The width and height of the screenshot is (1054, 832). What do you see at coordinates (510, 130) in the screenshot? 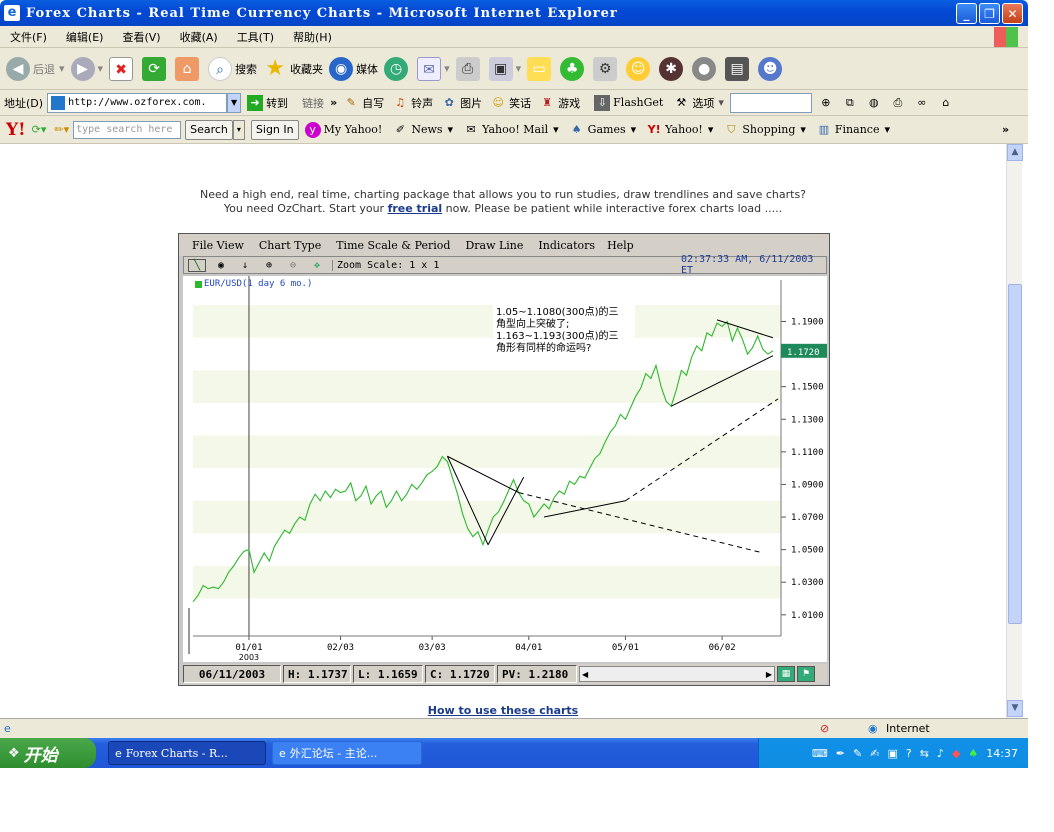
I see `yahoo-mail-link: ✉ Yahoo! Mail ▾` at bounding box center [510, 130].